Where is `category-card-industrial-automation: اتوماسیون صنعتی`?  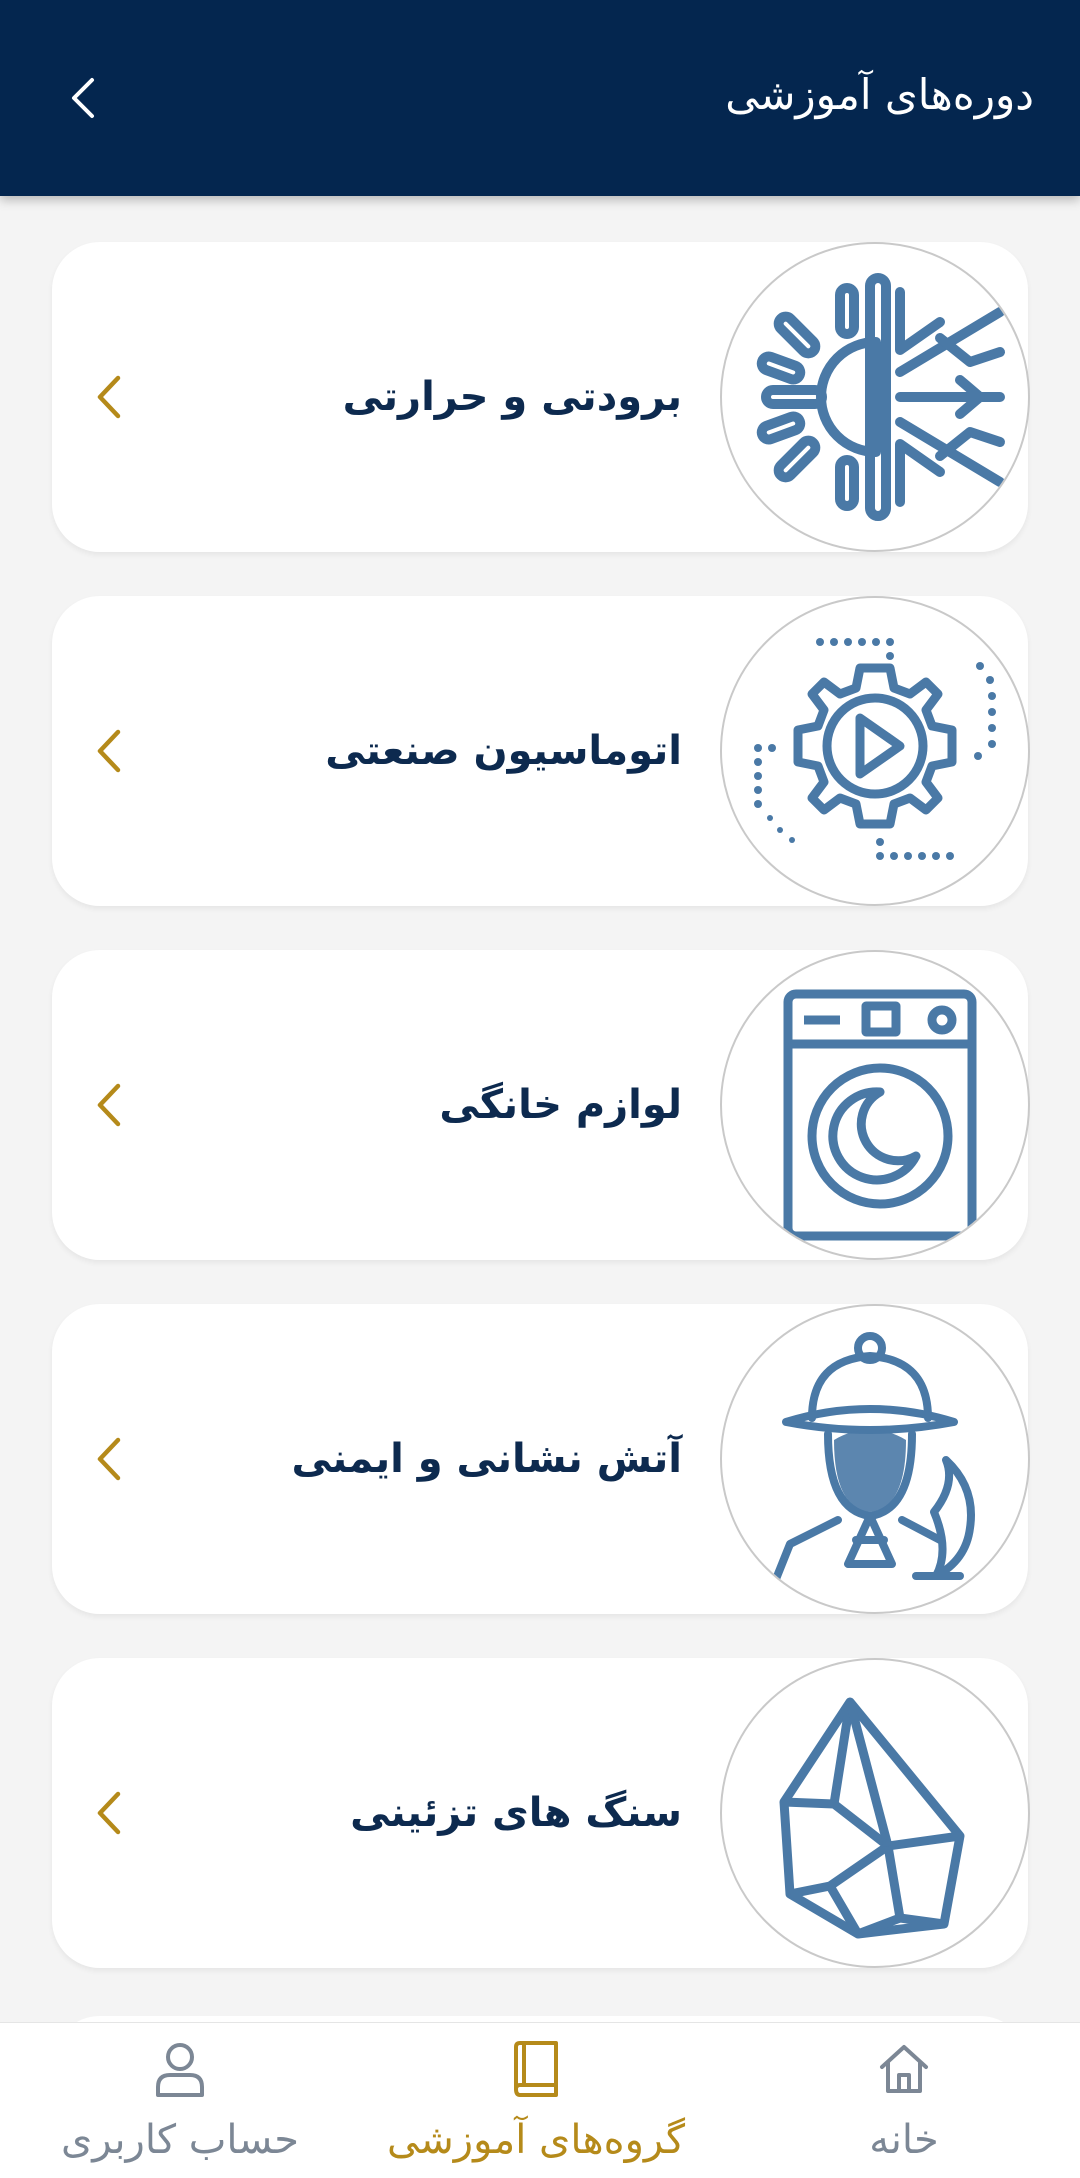 category-card-industrial-automation: اتوماسیون صنعتی is located at coordinates (541, 751).